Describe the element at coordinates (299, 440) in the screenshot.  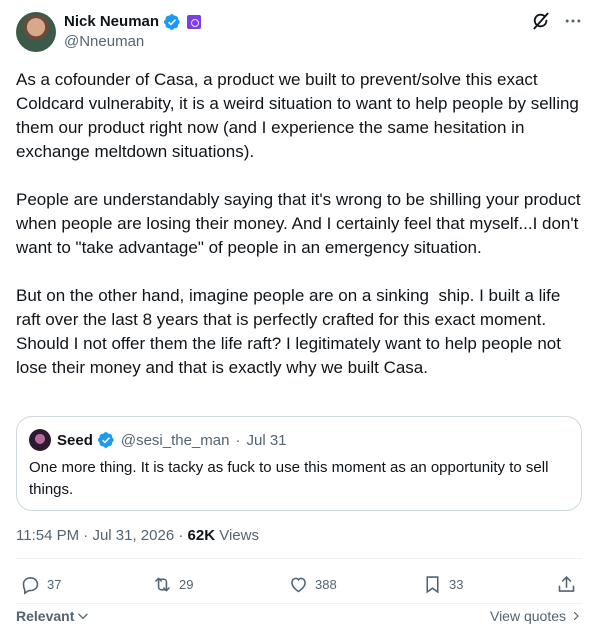
I see `quoted-post-header: Seed @sesi_the_man · Jul 31` at that location.